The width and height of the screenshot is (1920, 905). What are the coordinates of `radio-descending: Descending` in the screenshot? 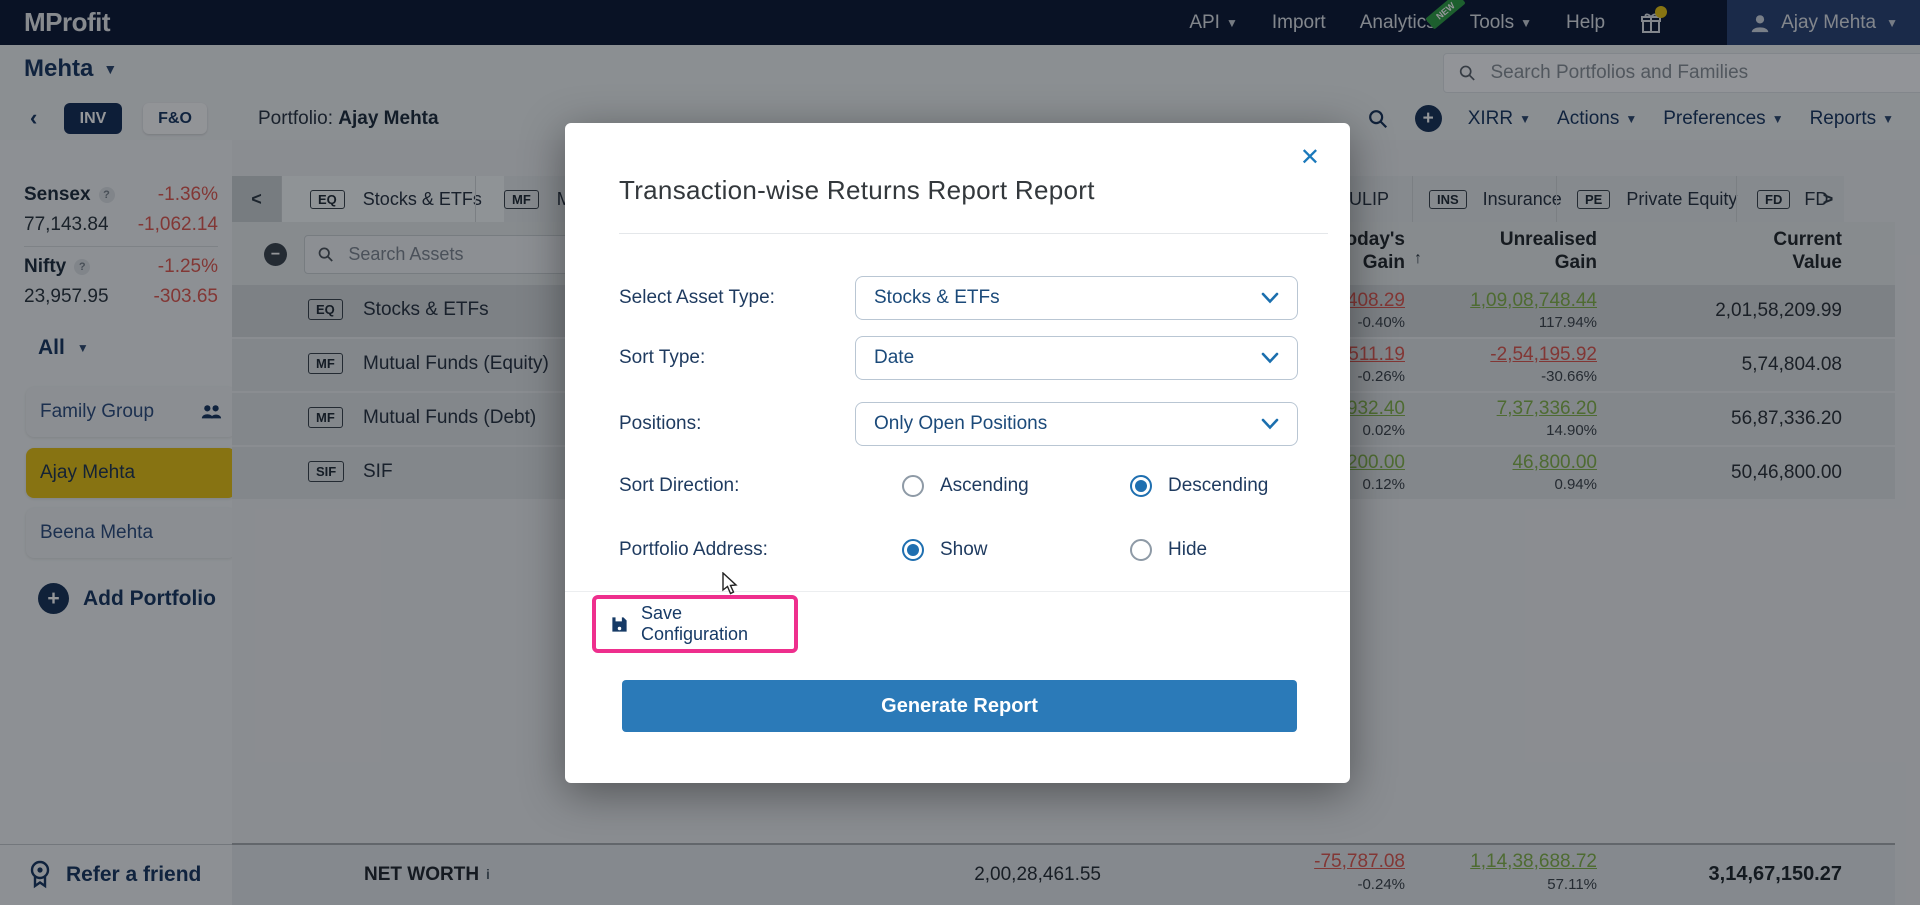 It's located at (1199, 486).